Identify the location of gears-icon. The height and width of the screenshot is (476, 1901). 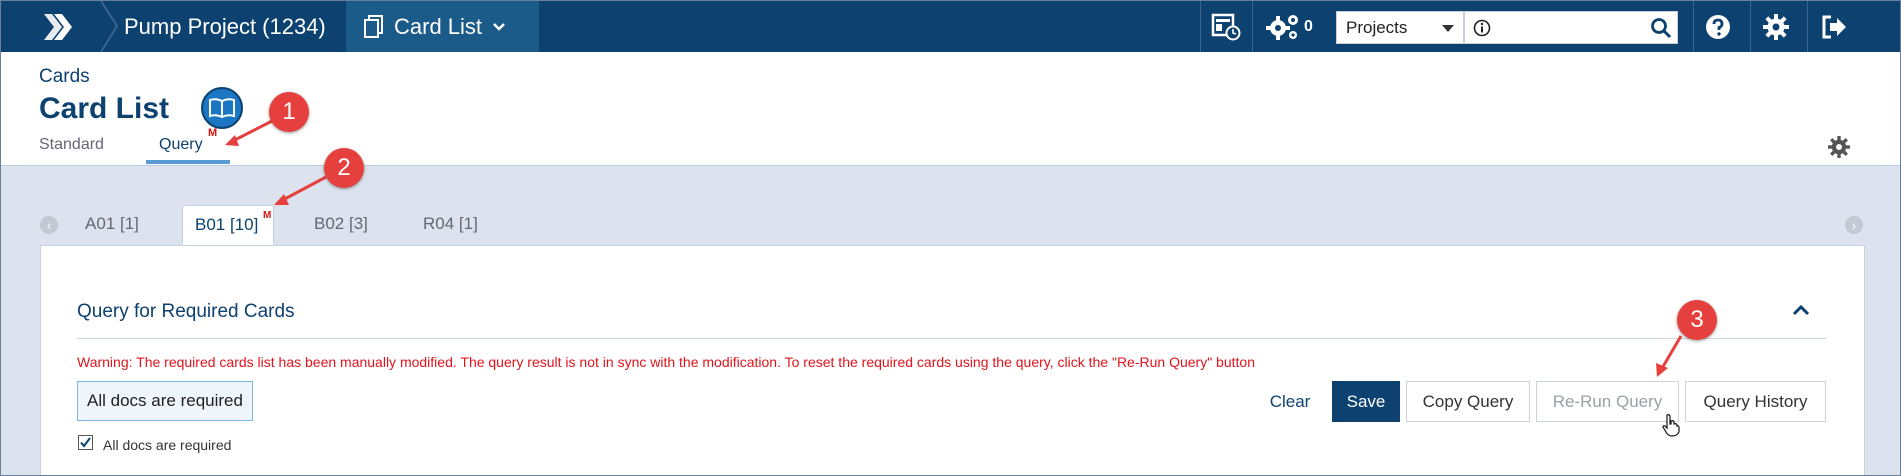
(1282, 27).